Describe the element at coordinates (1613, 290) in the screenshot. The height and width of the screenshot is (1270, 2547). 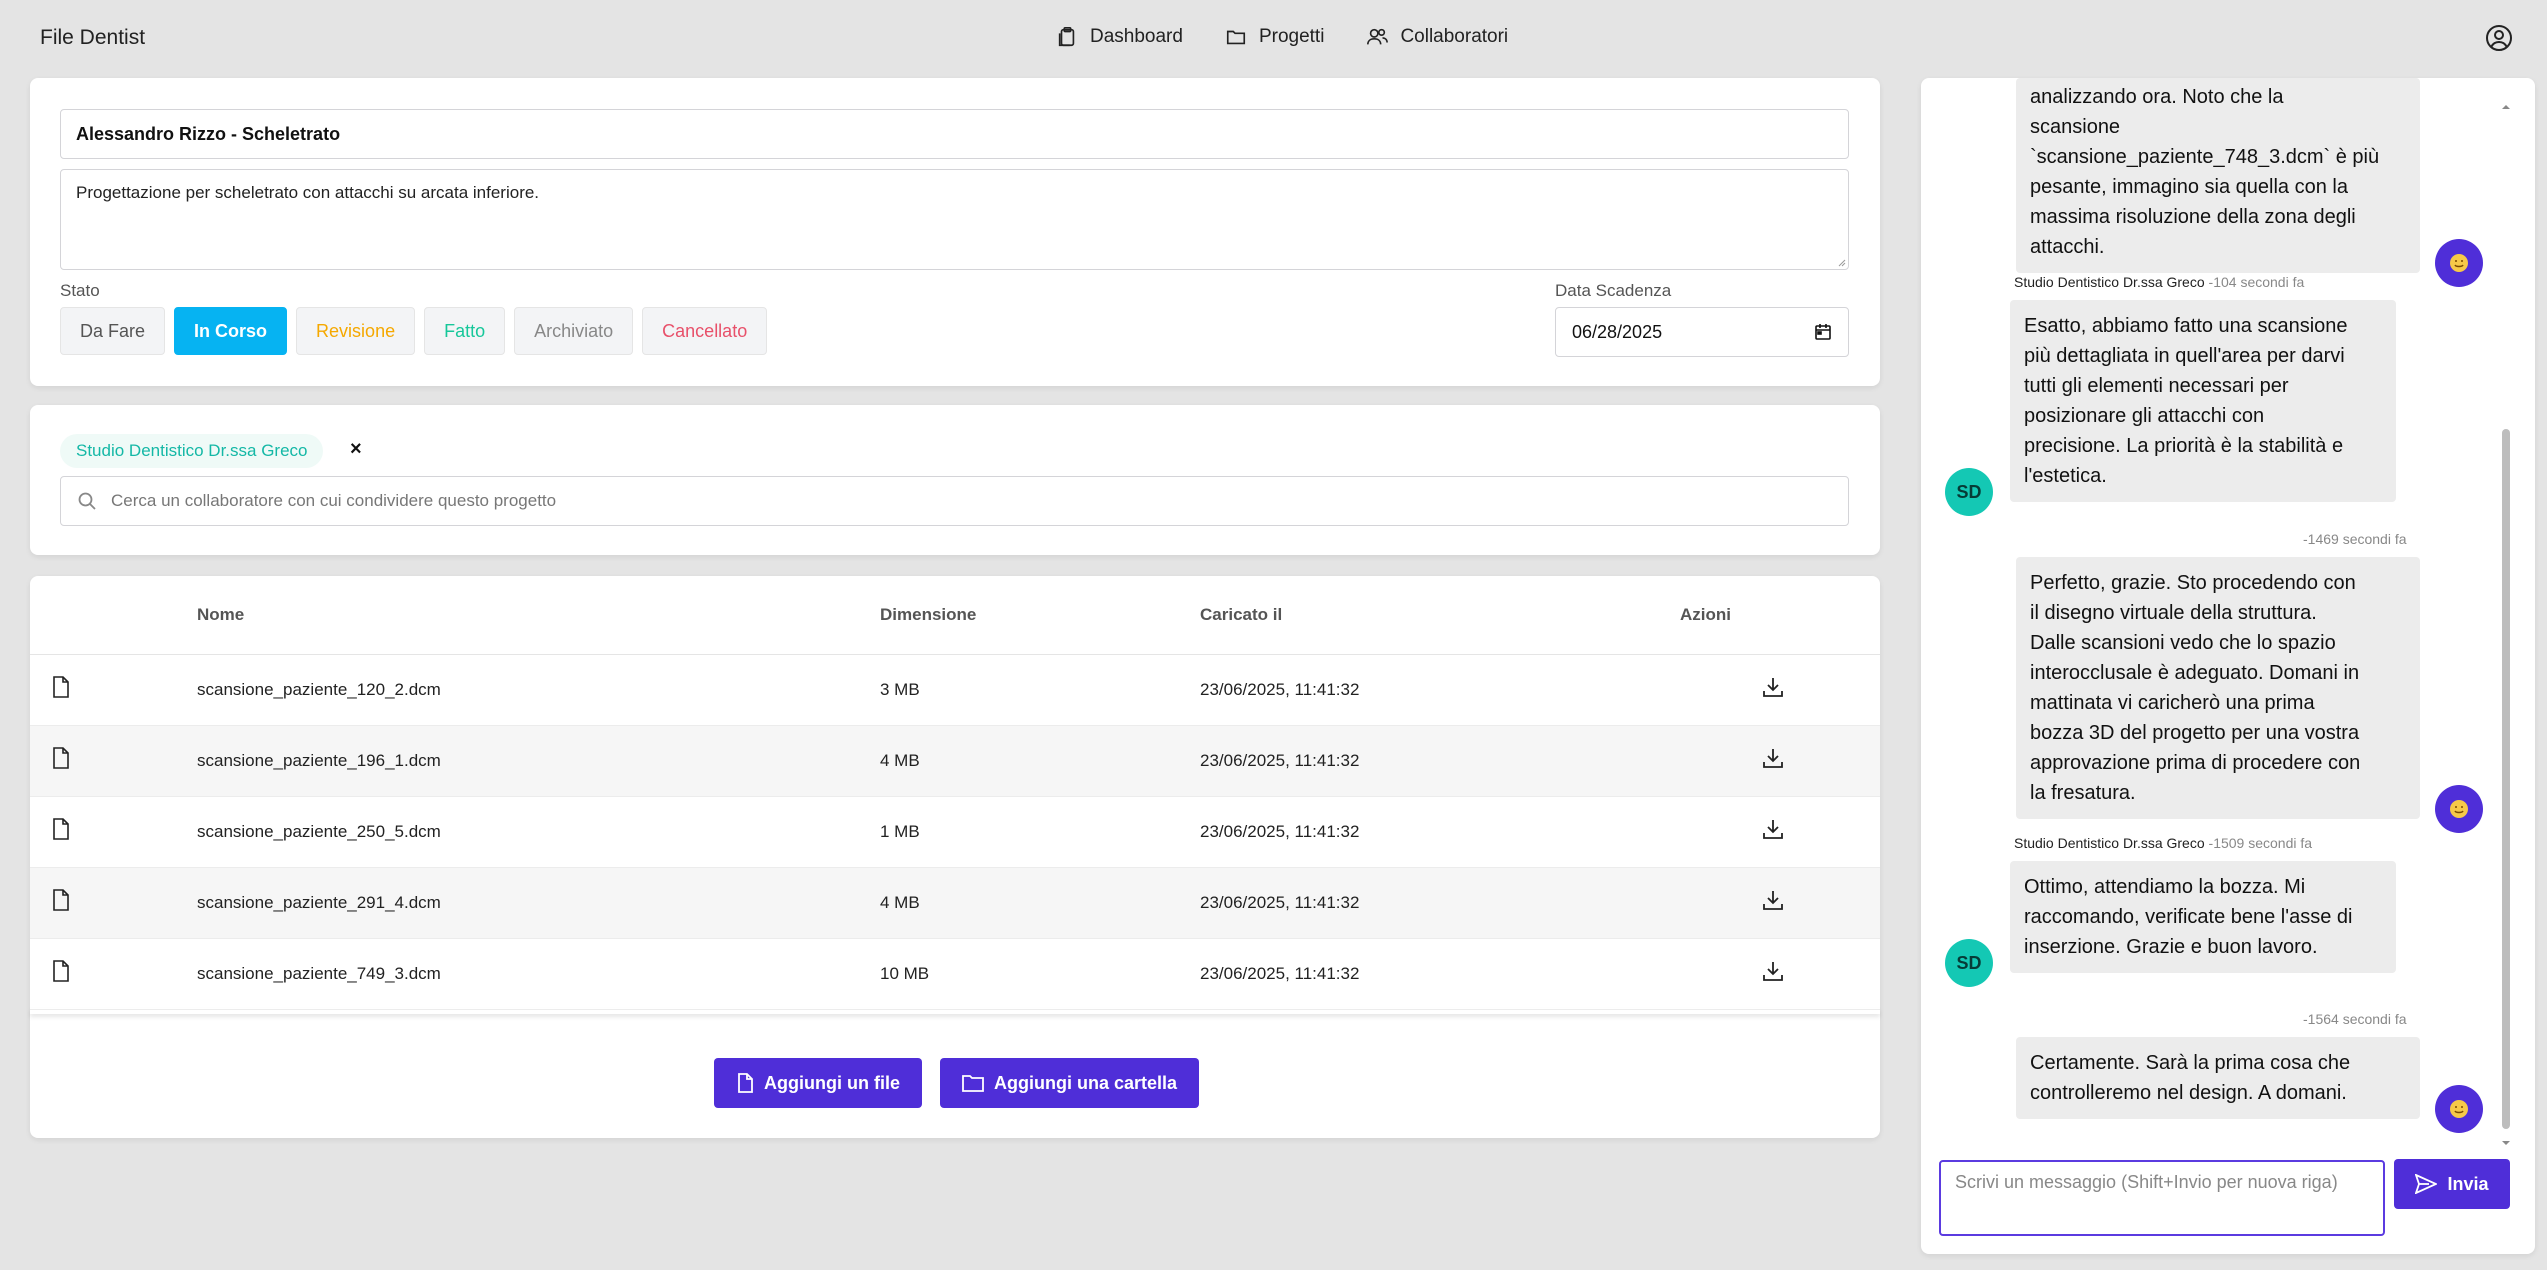
I see `due-date-label: Data Scadenza` at that location.